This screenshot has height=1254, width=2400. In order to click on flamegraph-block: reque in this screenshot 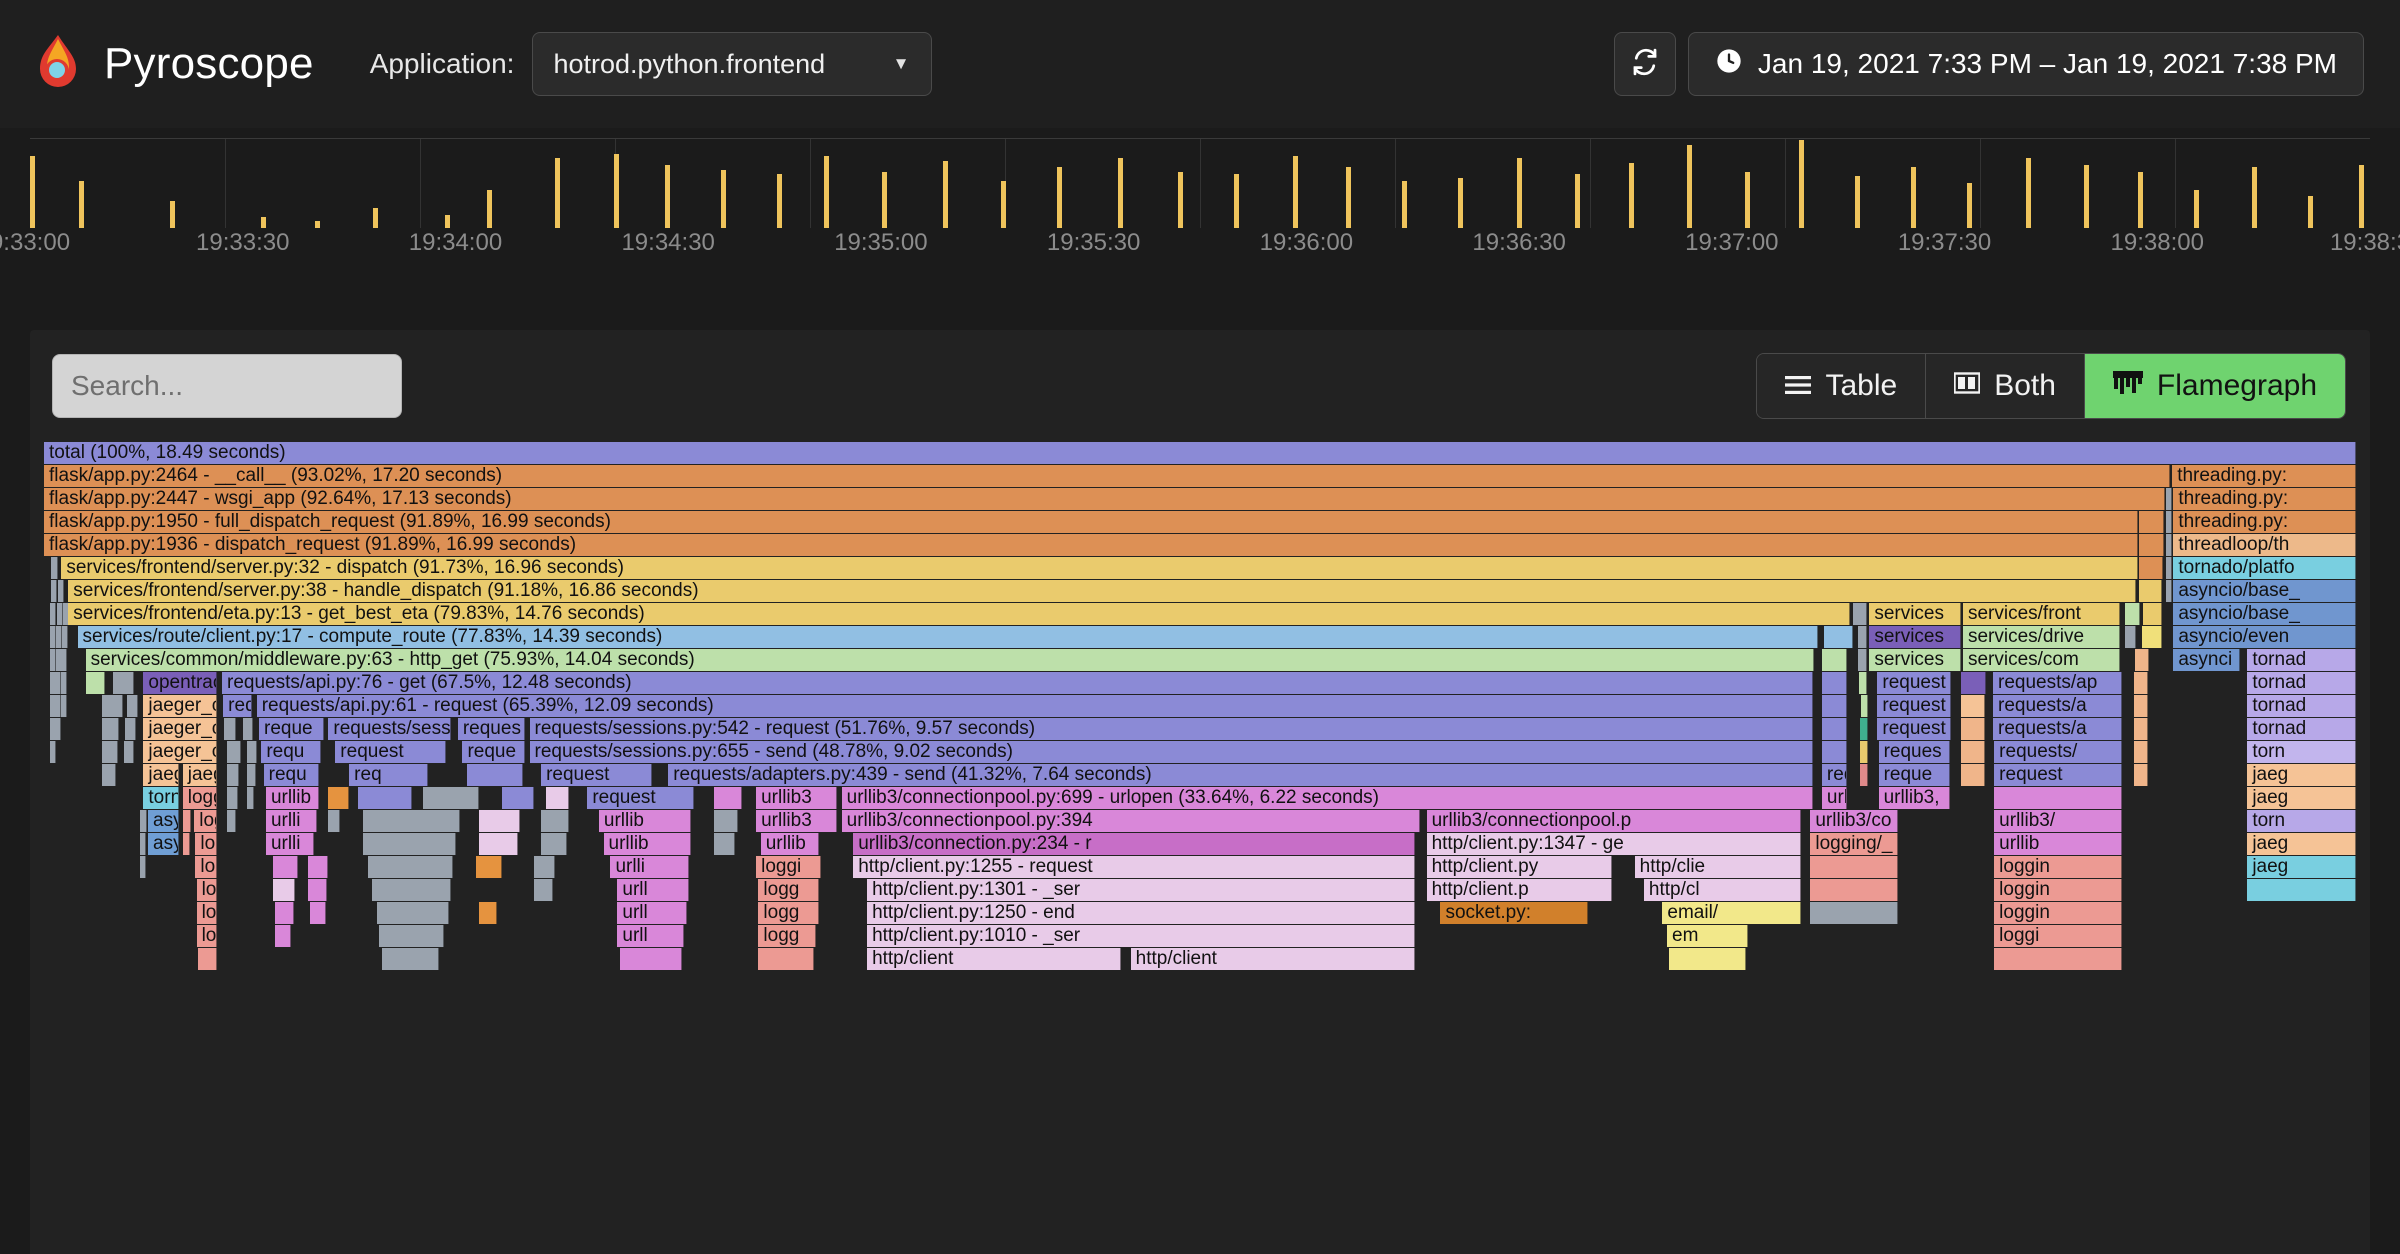, I will do `click(1914, 775)`.